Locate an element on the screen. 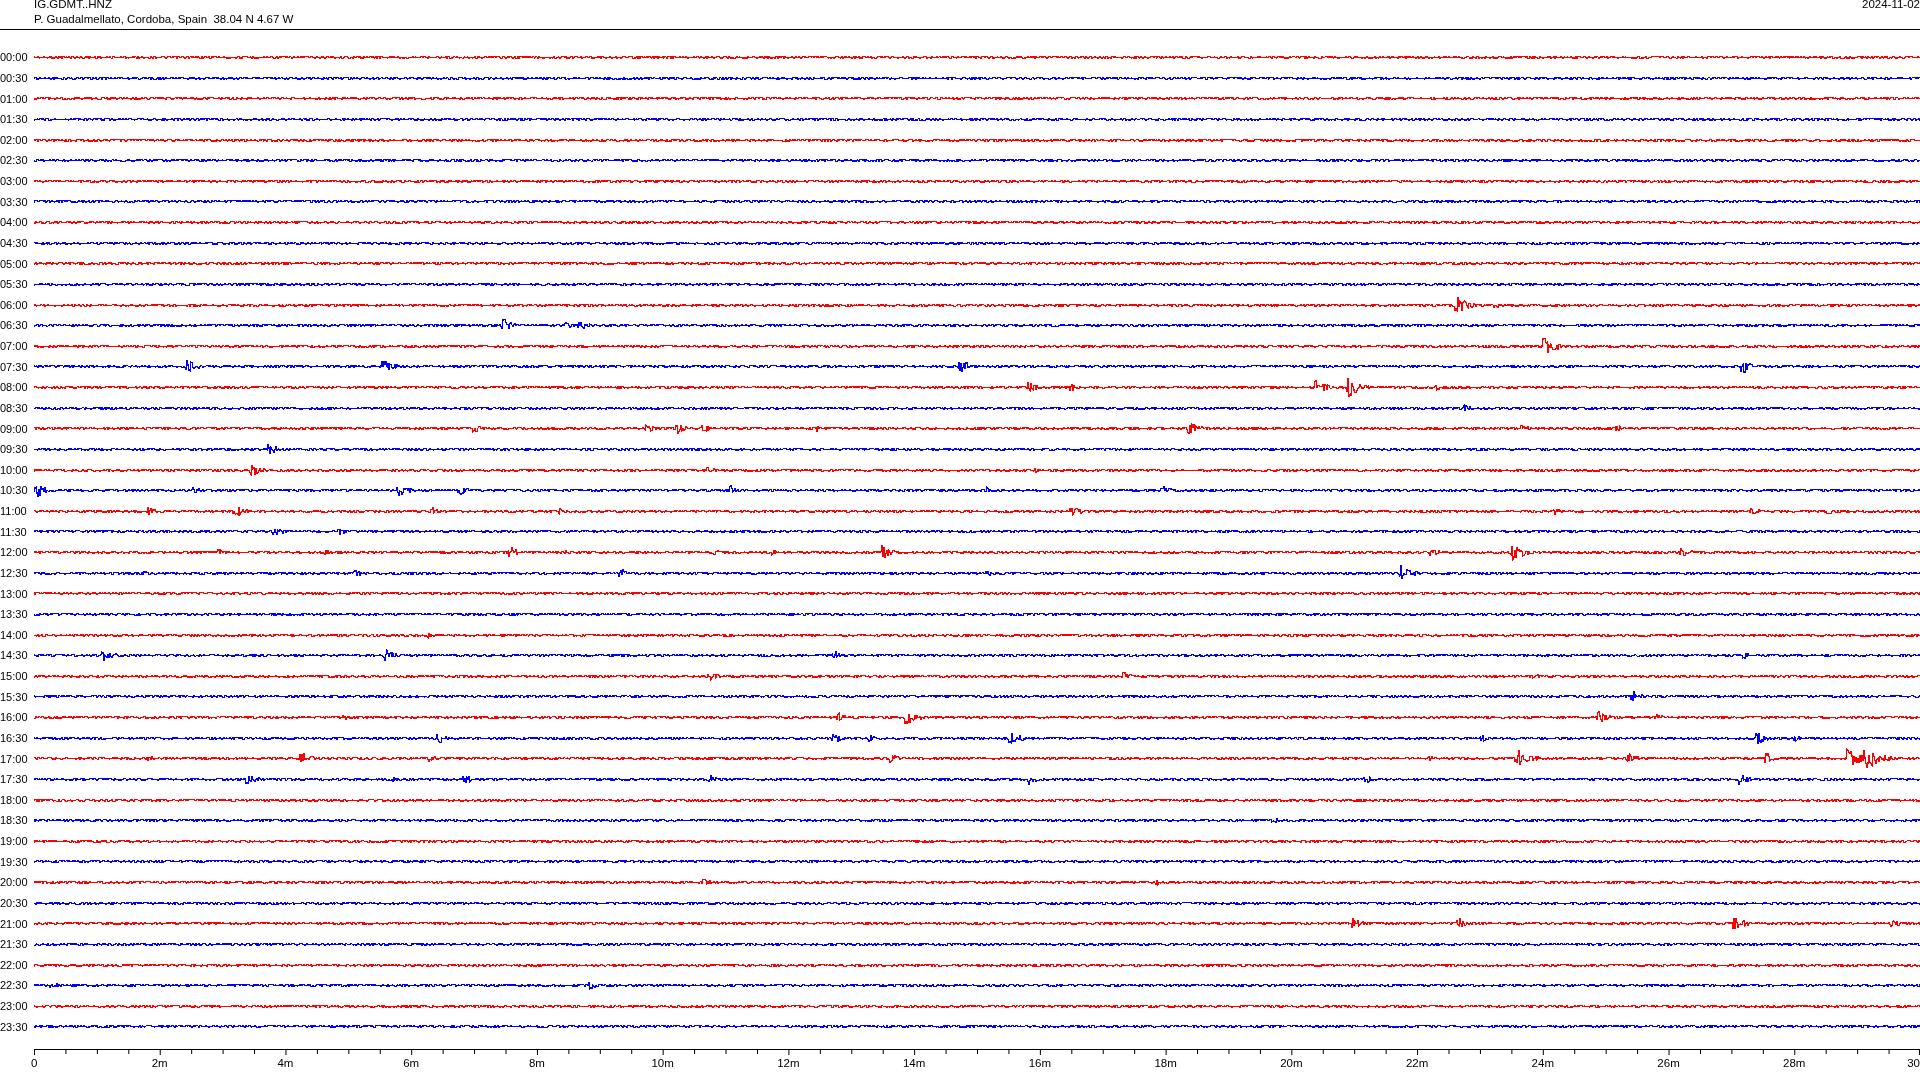 This screenshot has height=1080, width=1920. hour-label: 23:00 is located at coordinates (14, 1006).